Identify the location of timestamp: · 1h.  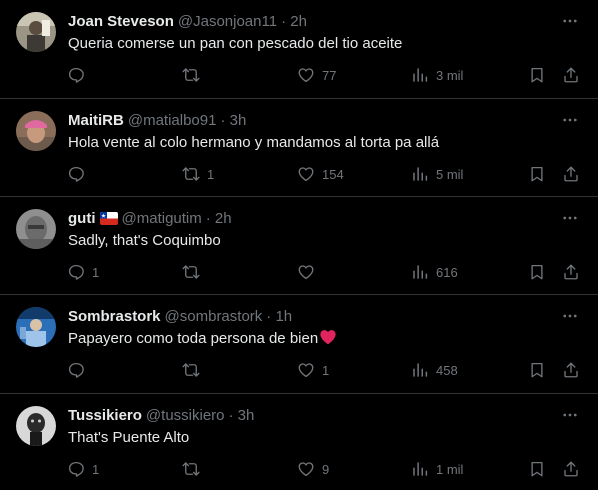
(279, 316).